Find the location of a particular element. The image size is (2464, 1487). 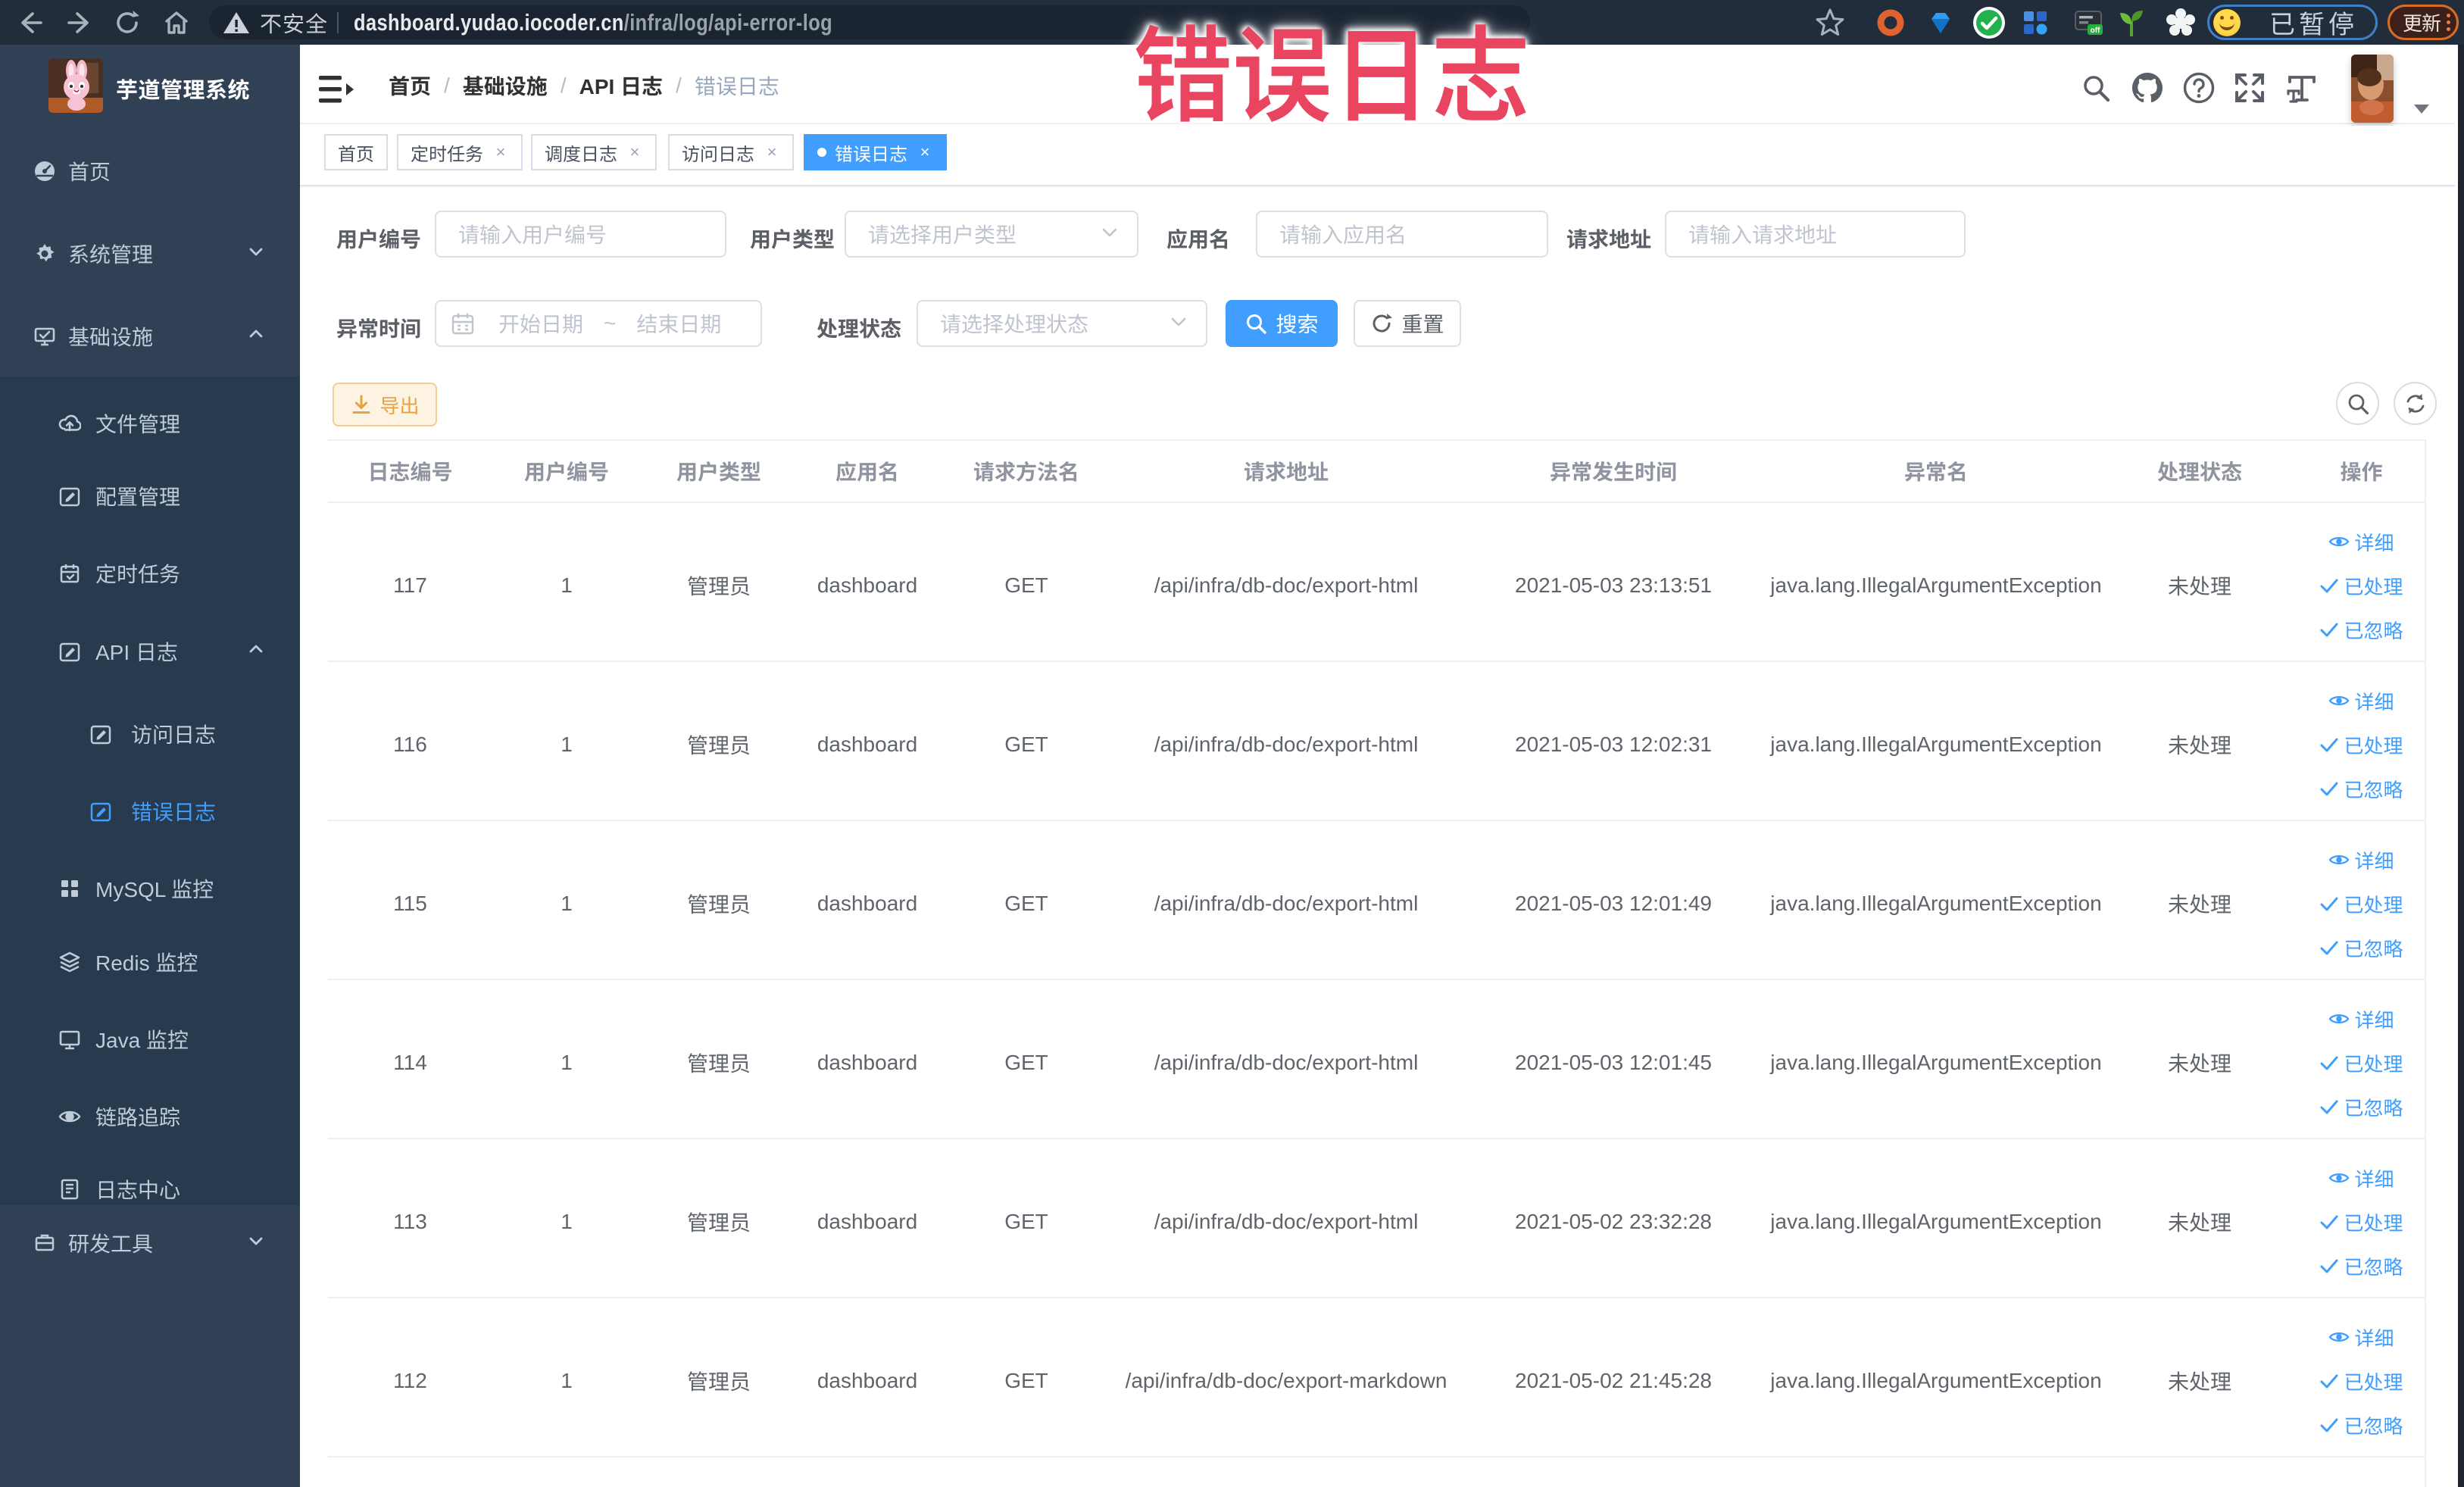

svg-text: off is located at coordinates (2095, 31).